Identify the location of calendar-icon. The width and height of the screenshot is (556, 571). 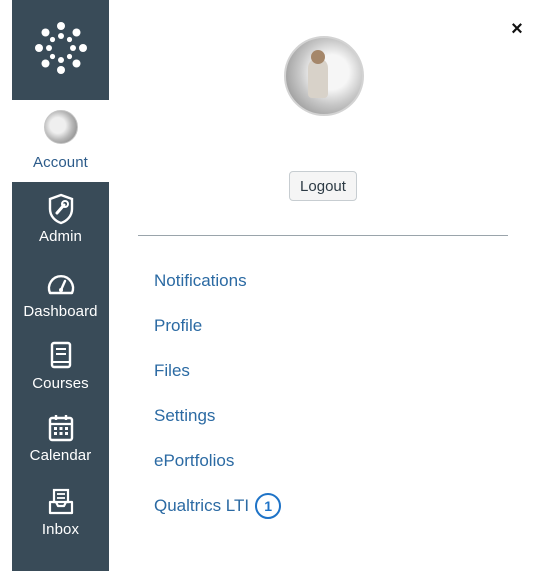
(61, 428).